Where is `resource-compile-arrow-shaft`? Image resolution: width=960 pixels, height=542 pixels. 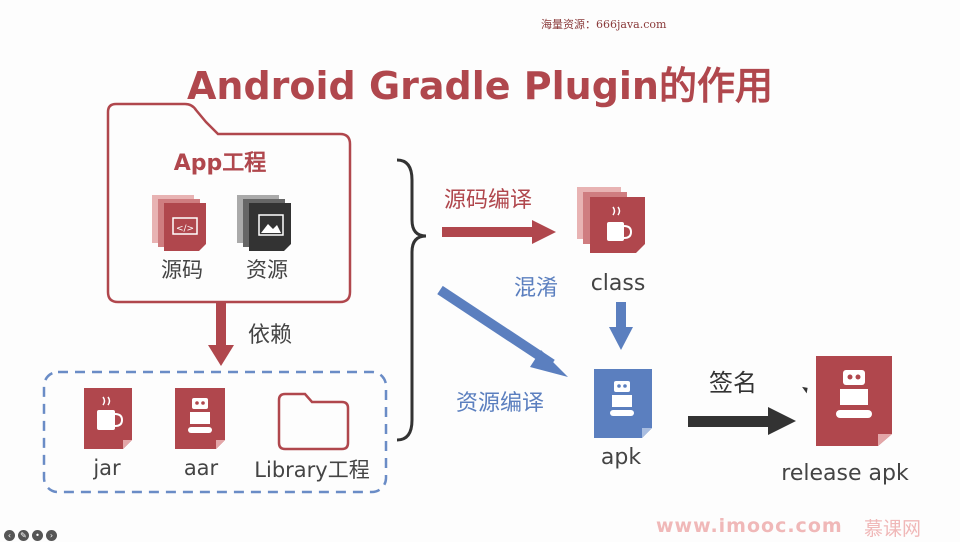
resource-compile-arrow-shaft is located at coordinates (496, 327).